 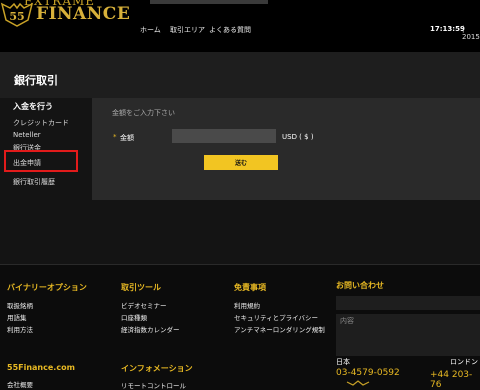 I want to click on required-mark: *, so click(x=115, y=137).